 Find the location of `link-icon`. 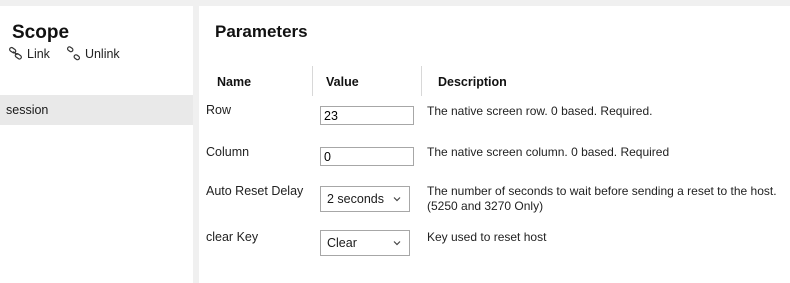

link-icon is located at coordinates (15, 53).